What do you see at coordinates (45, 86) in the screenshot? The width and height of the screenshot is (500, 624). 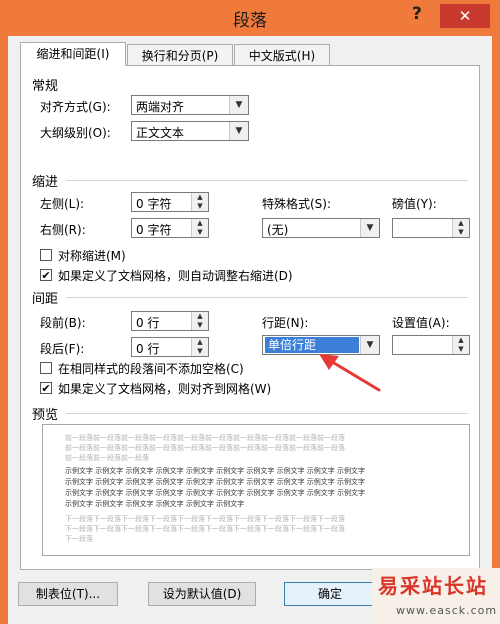 I see `general-heading: 常规` at bounding box center [45, 86].